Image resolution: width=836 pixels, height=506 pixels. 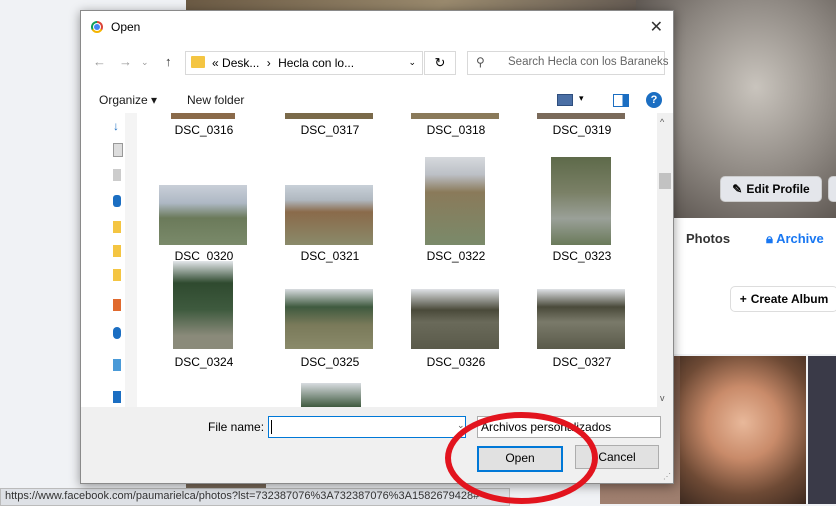 What do you see at coordinates (521, 458) in the screenshot?
I see `highlight-circle` at bounding box center [521, 458].